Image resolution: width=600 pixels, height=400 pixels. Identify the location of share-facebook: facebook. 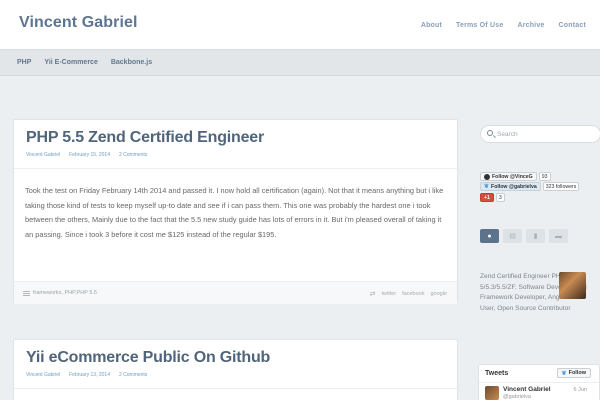
(413, 294).